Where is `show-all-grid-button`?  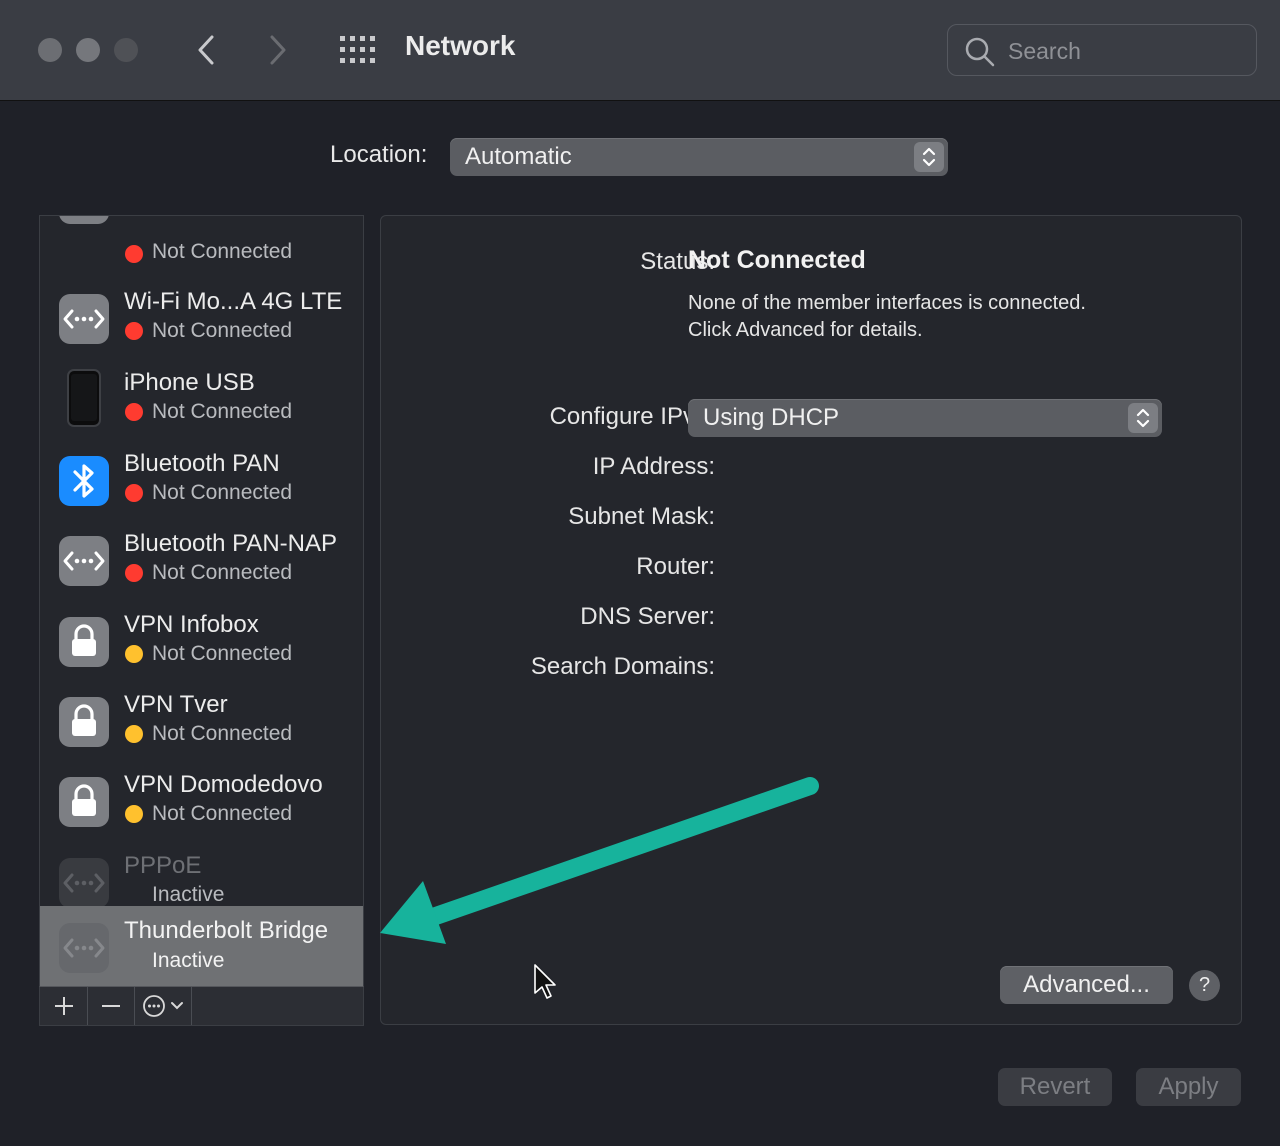 show-all-grid-button is located at coordinates (357, 50).